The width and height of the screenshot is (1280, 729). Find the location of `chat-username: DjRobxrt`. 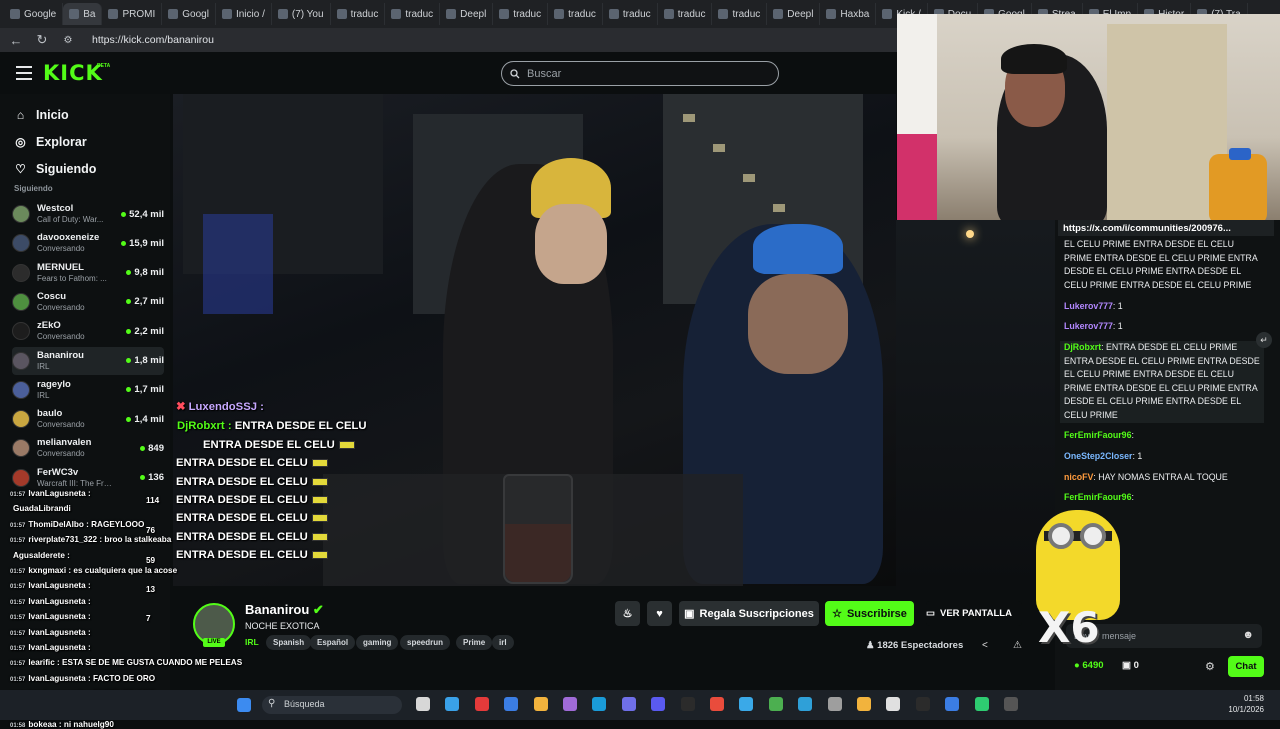

chat-username: DjRobxrt is located at coordinates (1082, 347).